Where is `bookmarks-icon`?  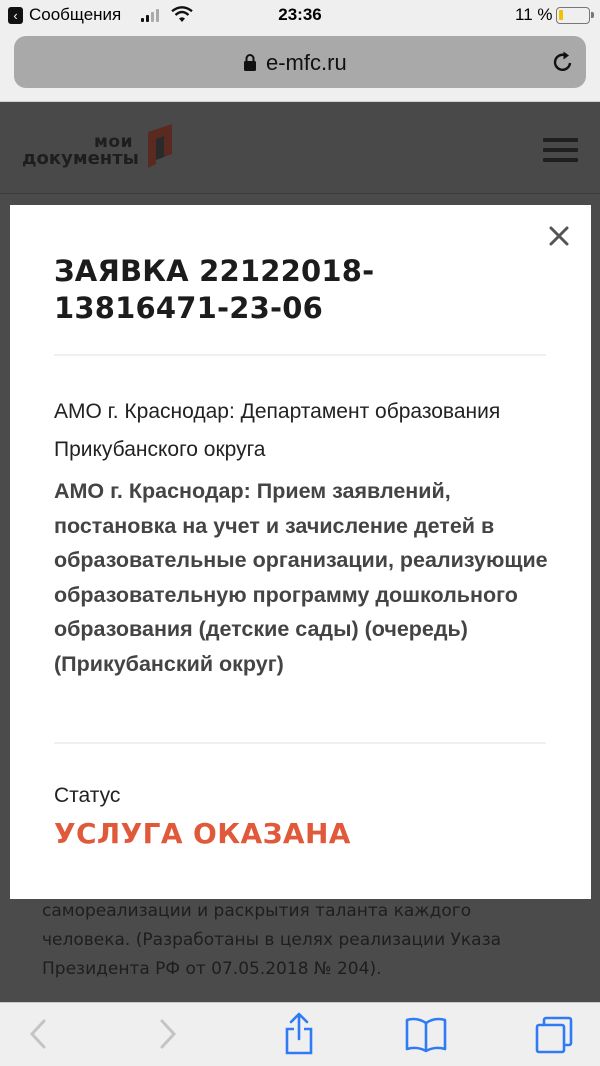 bookmarks-icon is located at coordinates (426, 1035).